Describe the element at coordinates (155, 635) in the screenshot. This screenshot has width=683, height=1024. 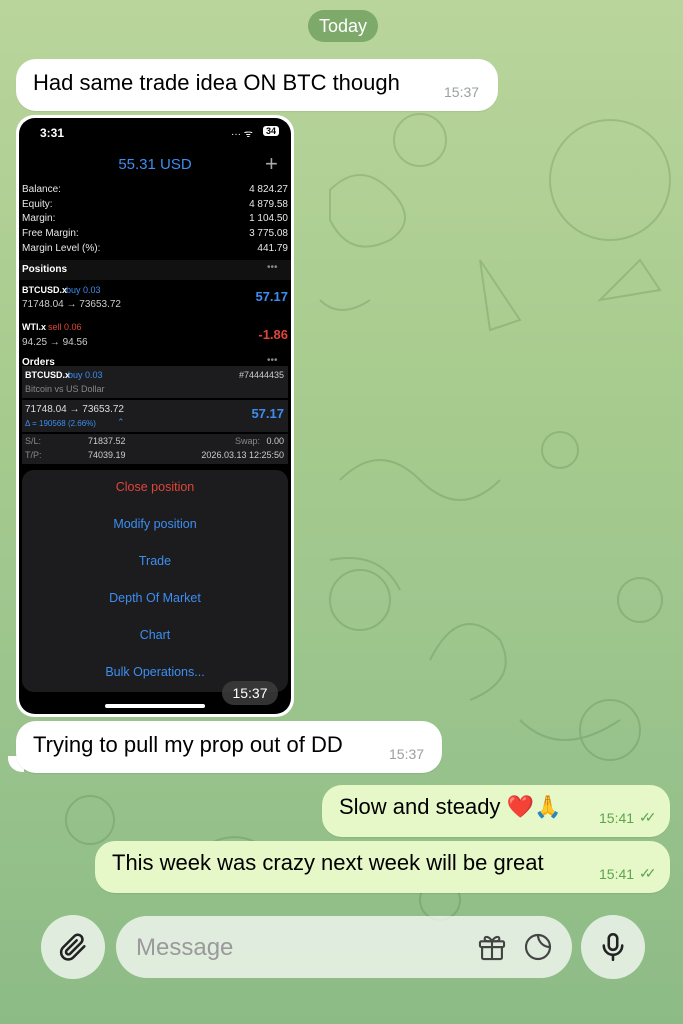
I see `menu-chart: Chart` at that location.